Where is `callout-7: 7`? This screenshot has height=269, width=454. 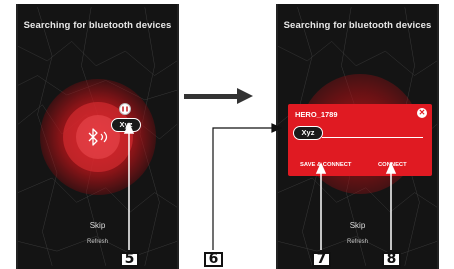 callout-7: 7 is located at coordinates (321, 259).